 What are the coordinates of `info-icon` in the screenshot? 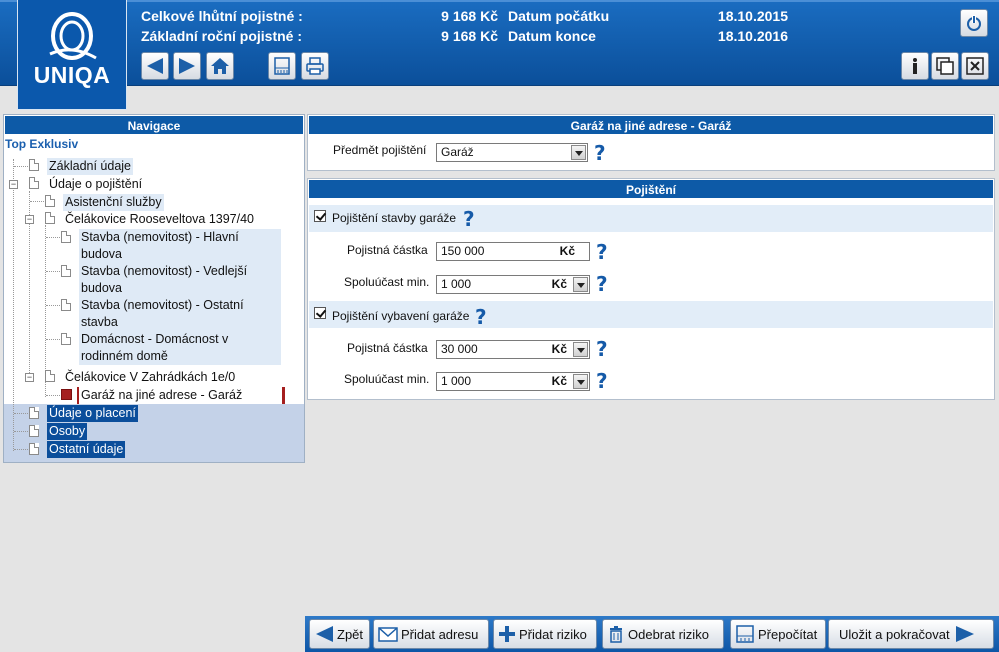 It's located at (915, 66).